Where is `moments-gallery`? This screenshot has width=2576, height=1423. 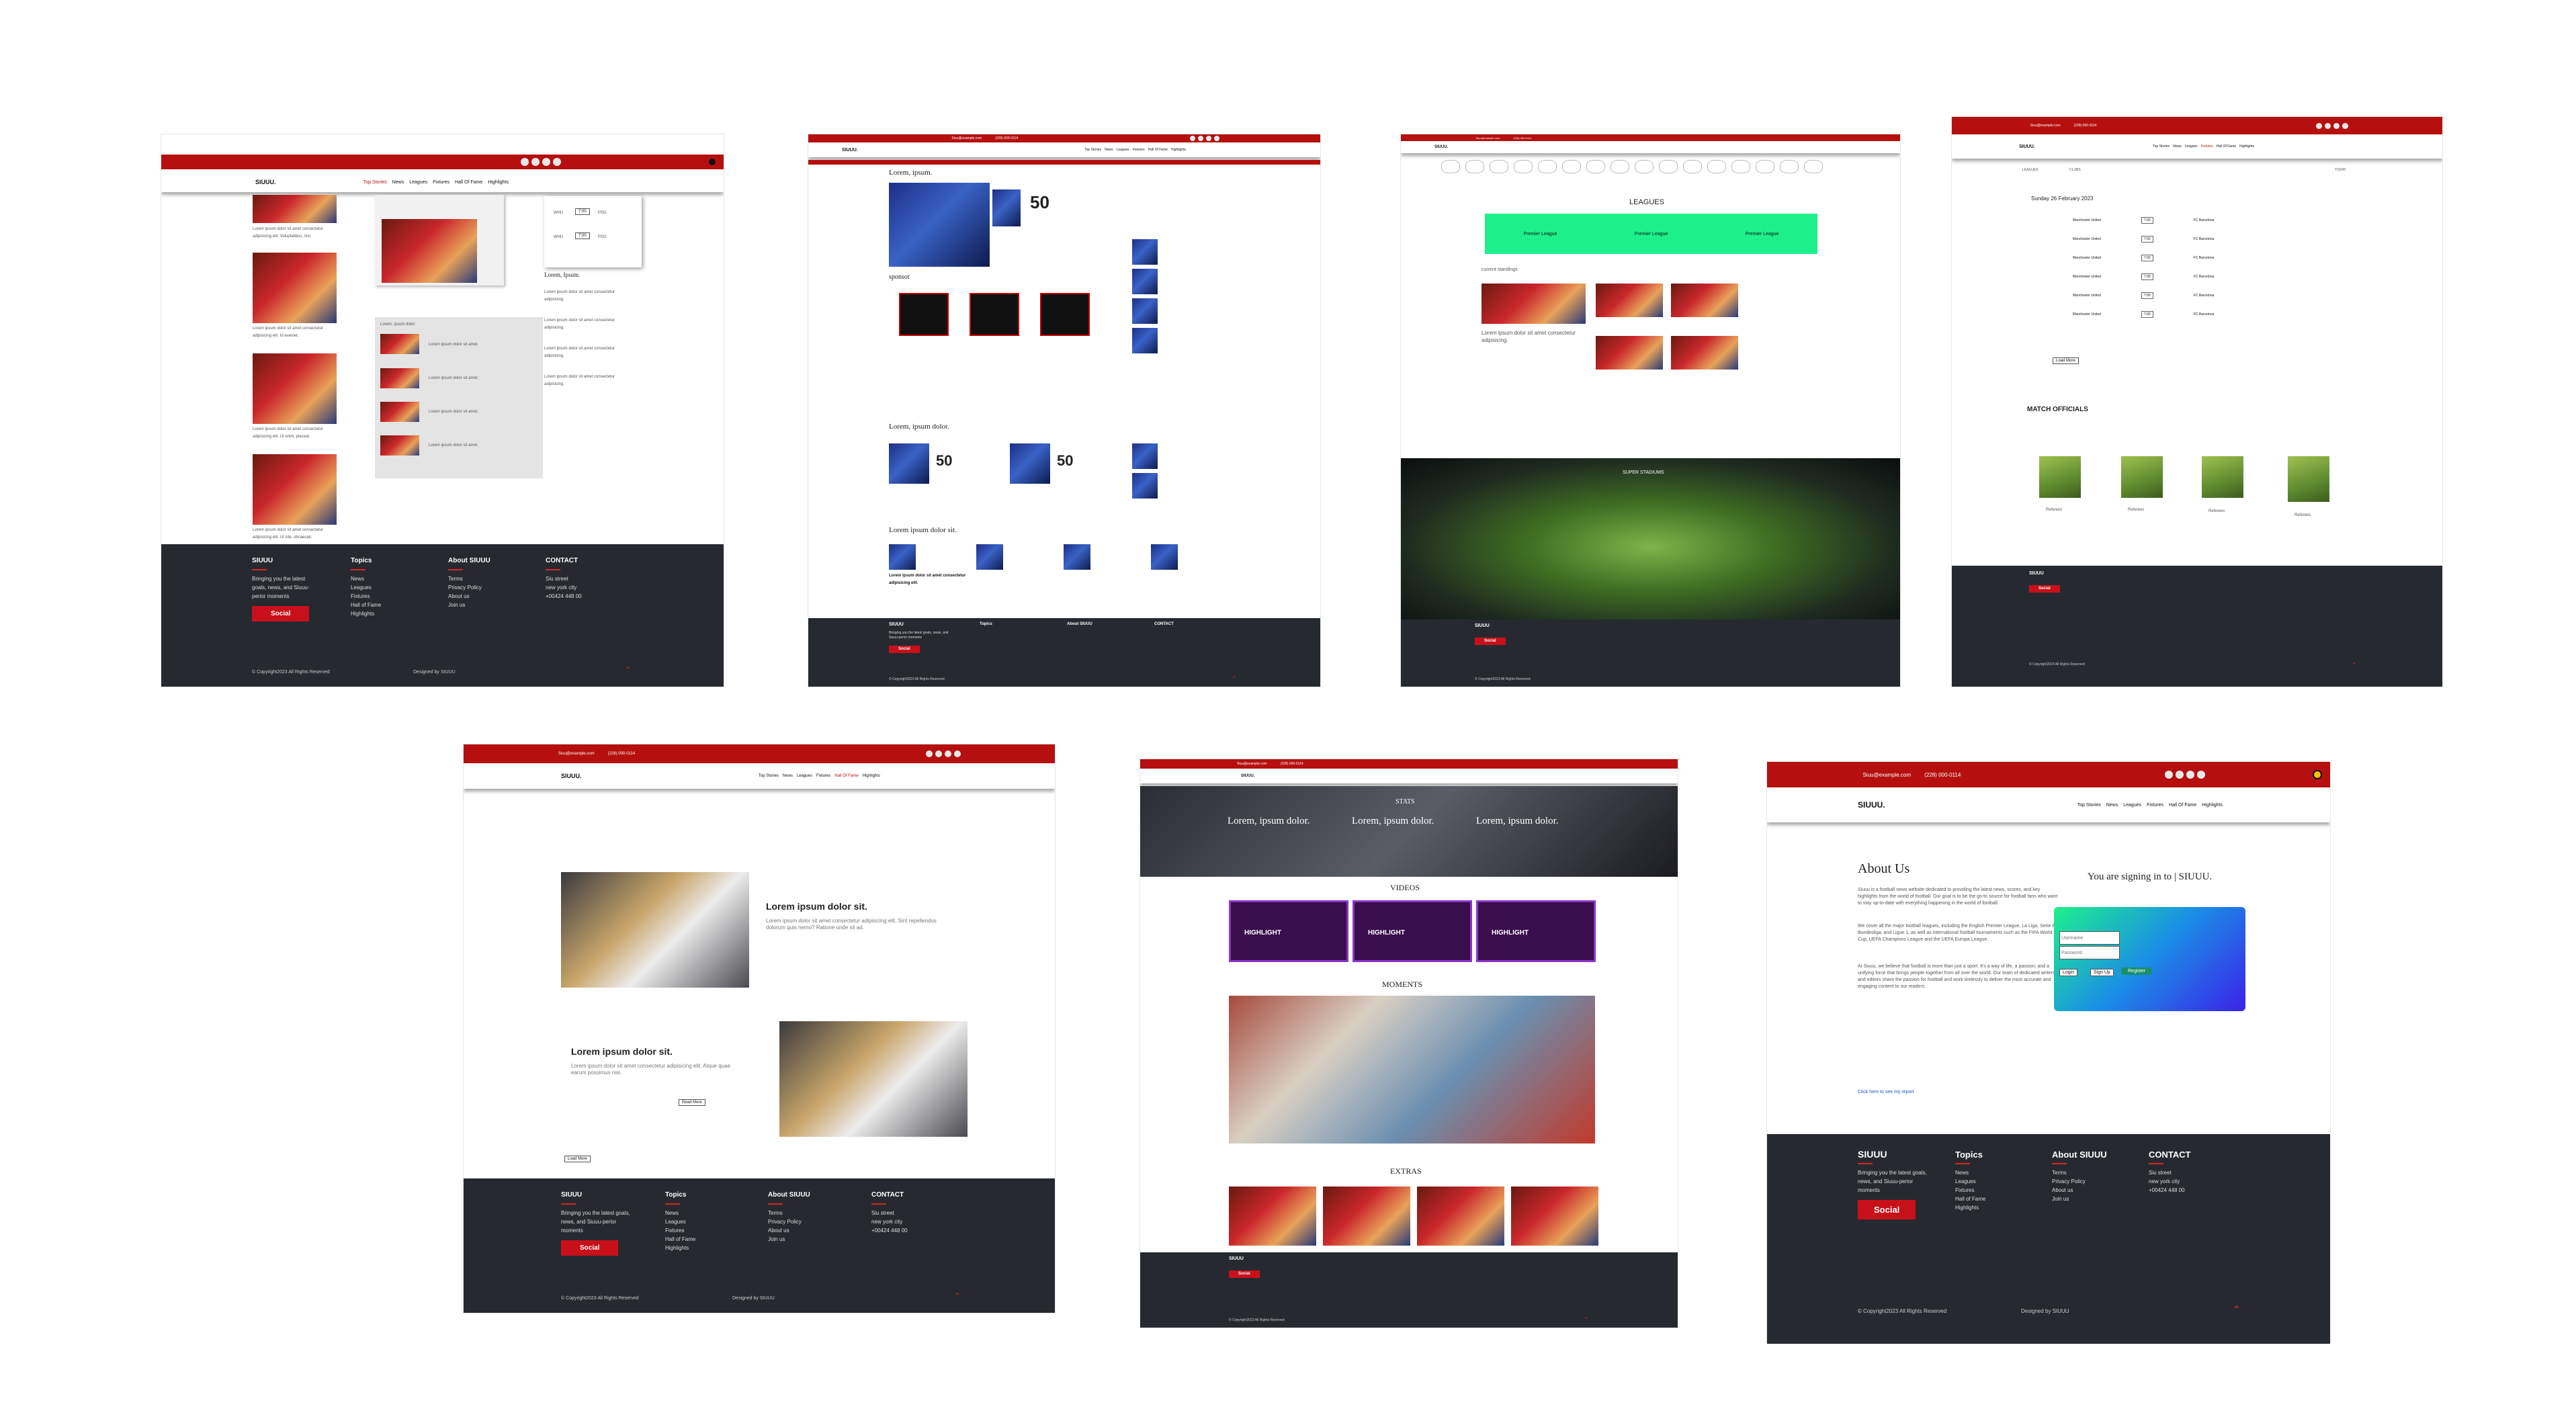
moments-gallery is located at coordinates (1412, 1070).